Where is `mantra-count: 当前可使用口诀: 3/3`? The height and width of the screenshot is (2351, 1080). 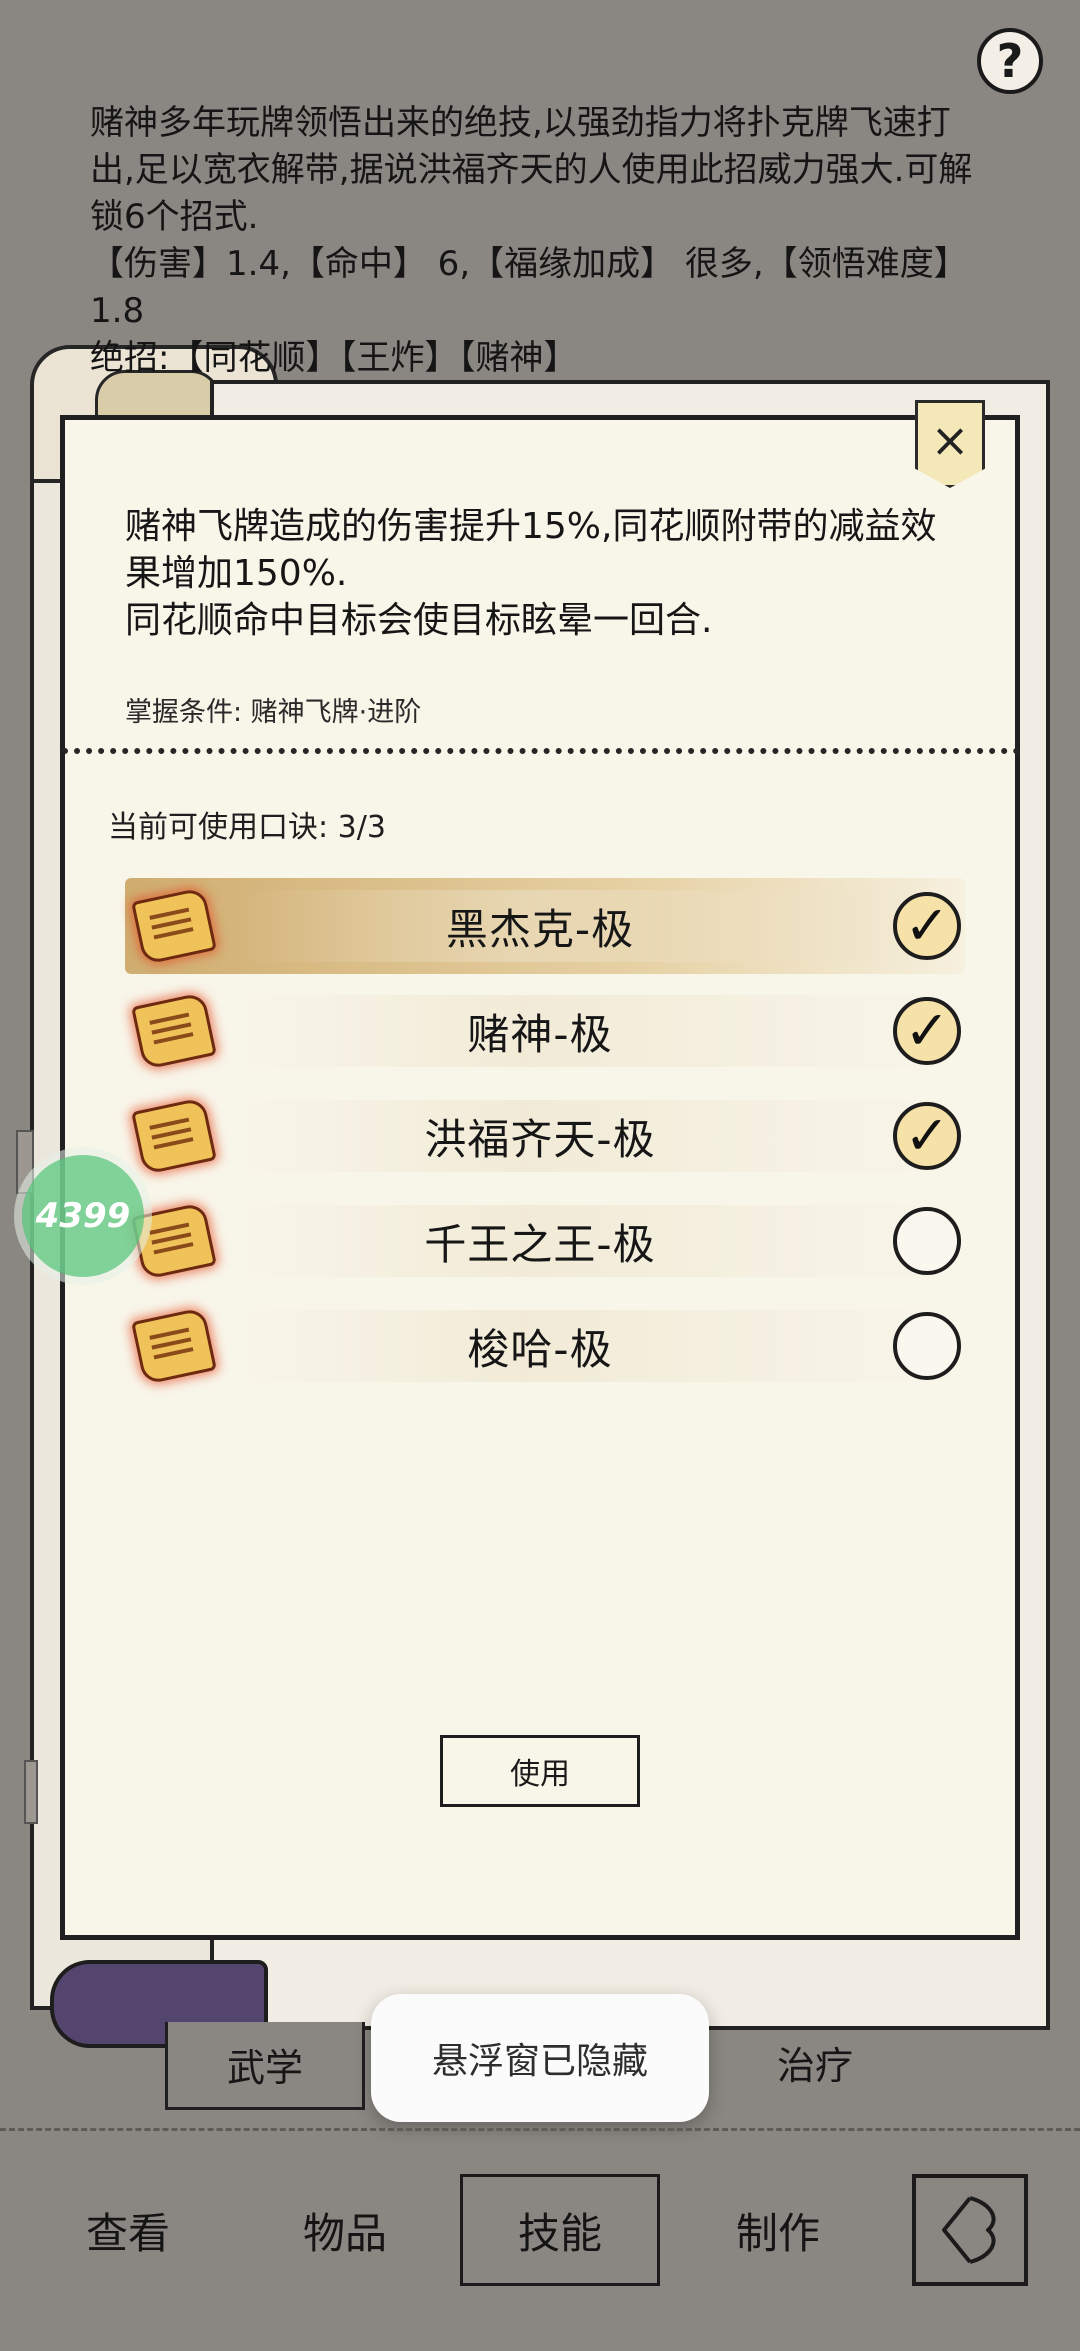
mantra-count: 当前可使用口诀: 3/3 is located at coordinates (247, 827).